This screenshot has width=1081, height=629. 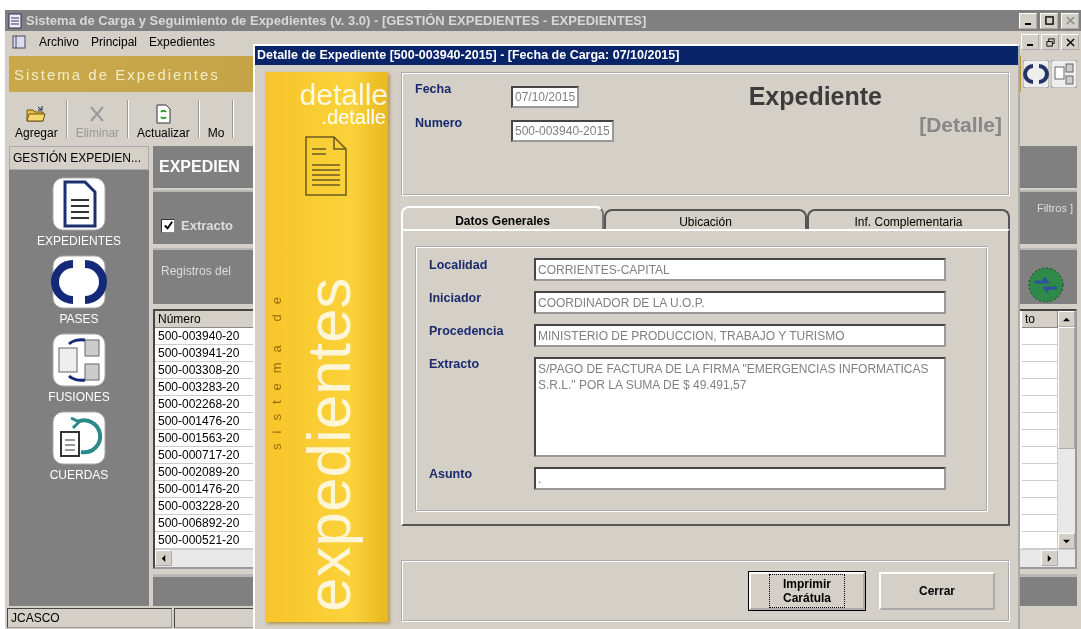 What do you see at coordinates (182, 42) in the screenshot?
I see `menu-item: Expedientes` at bounding box center [182, 42].